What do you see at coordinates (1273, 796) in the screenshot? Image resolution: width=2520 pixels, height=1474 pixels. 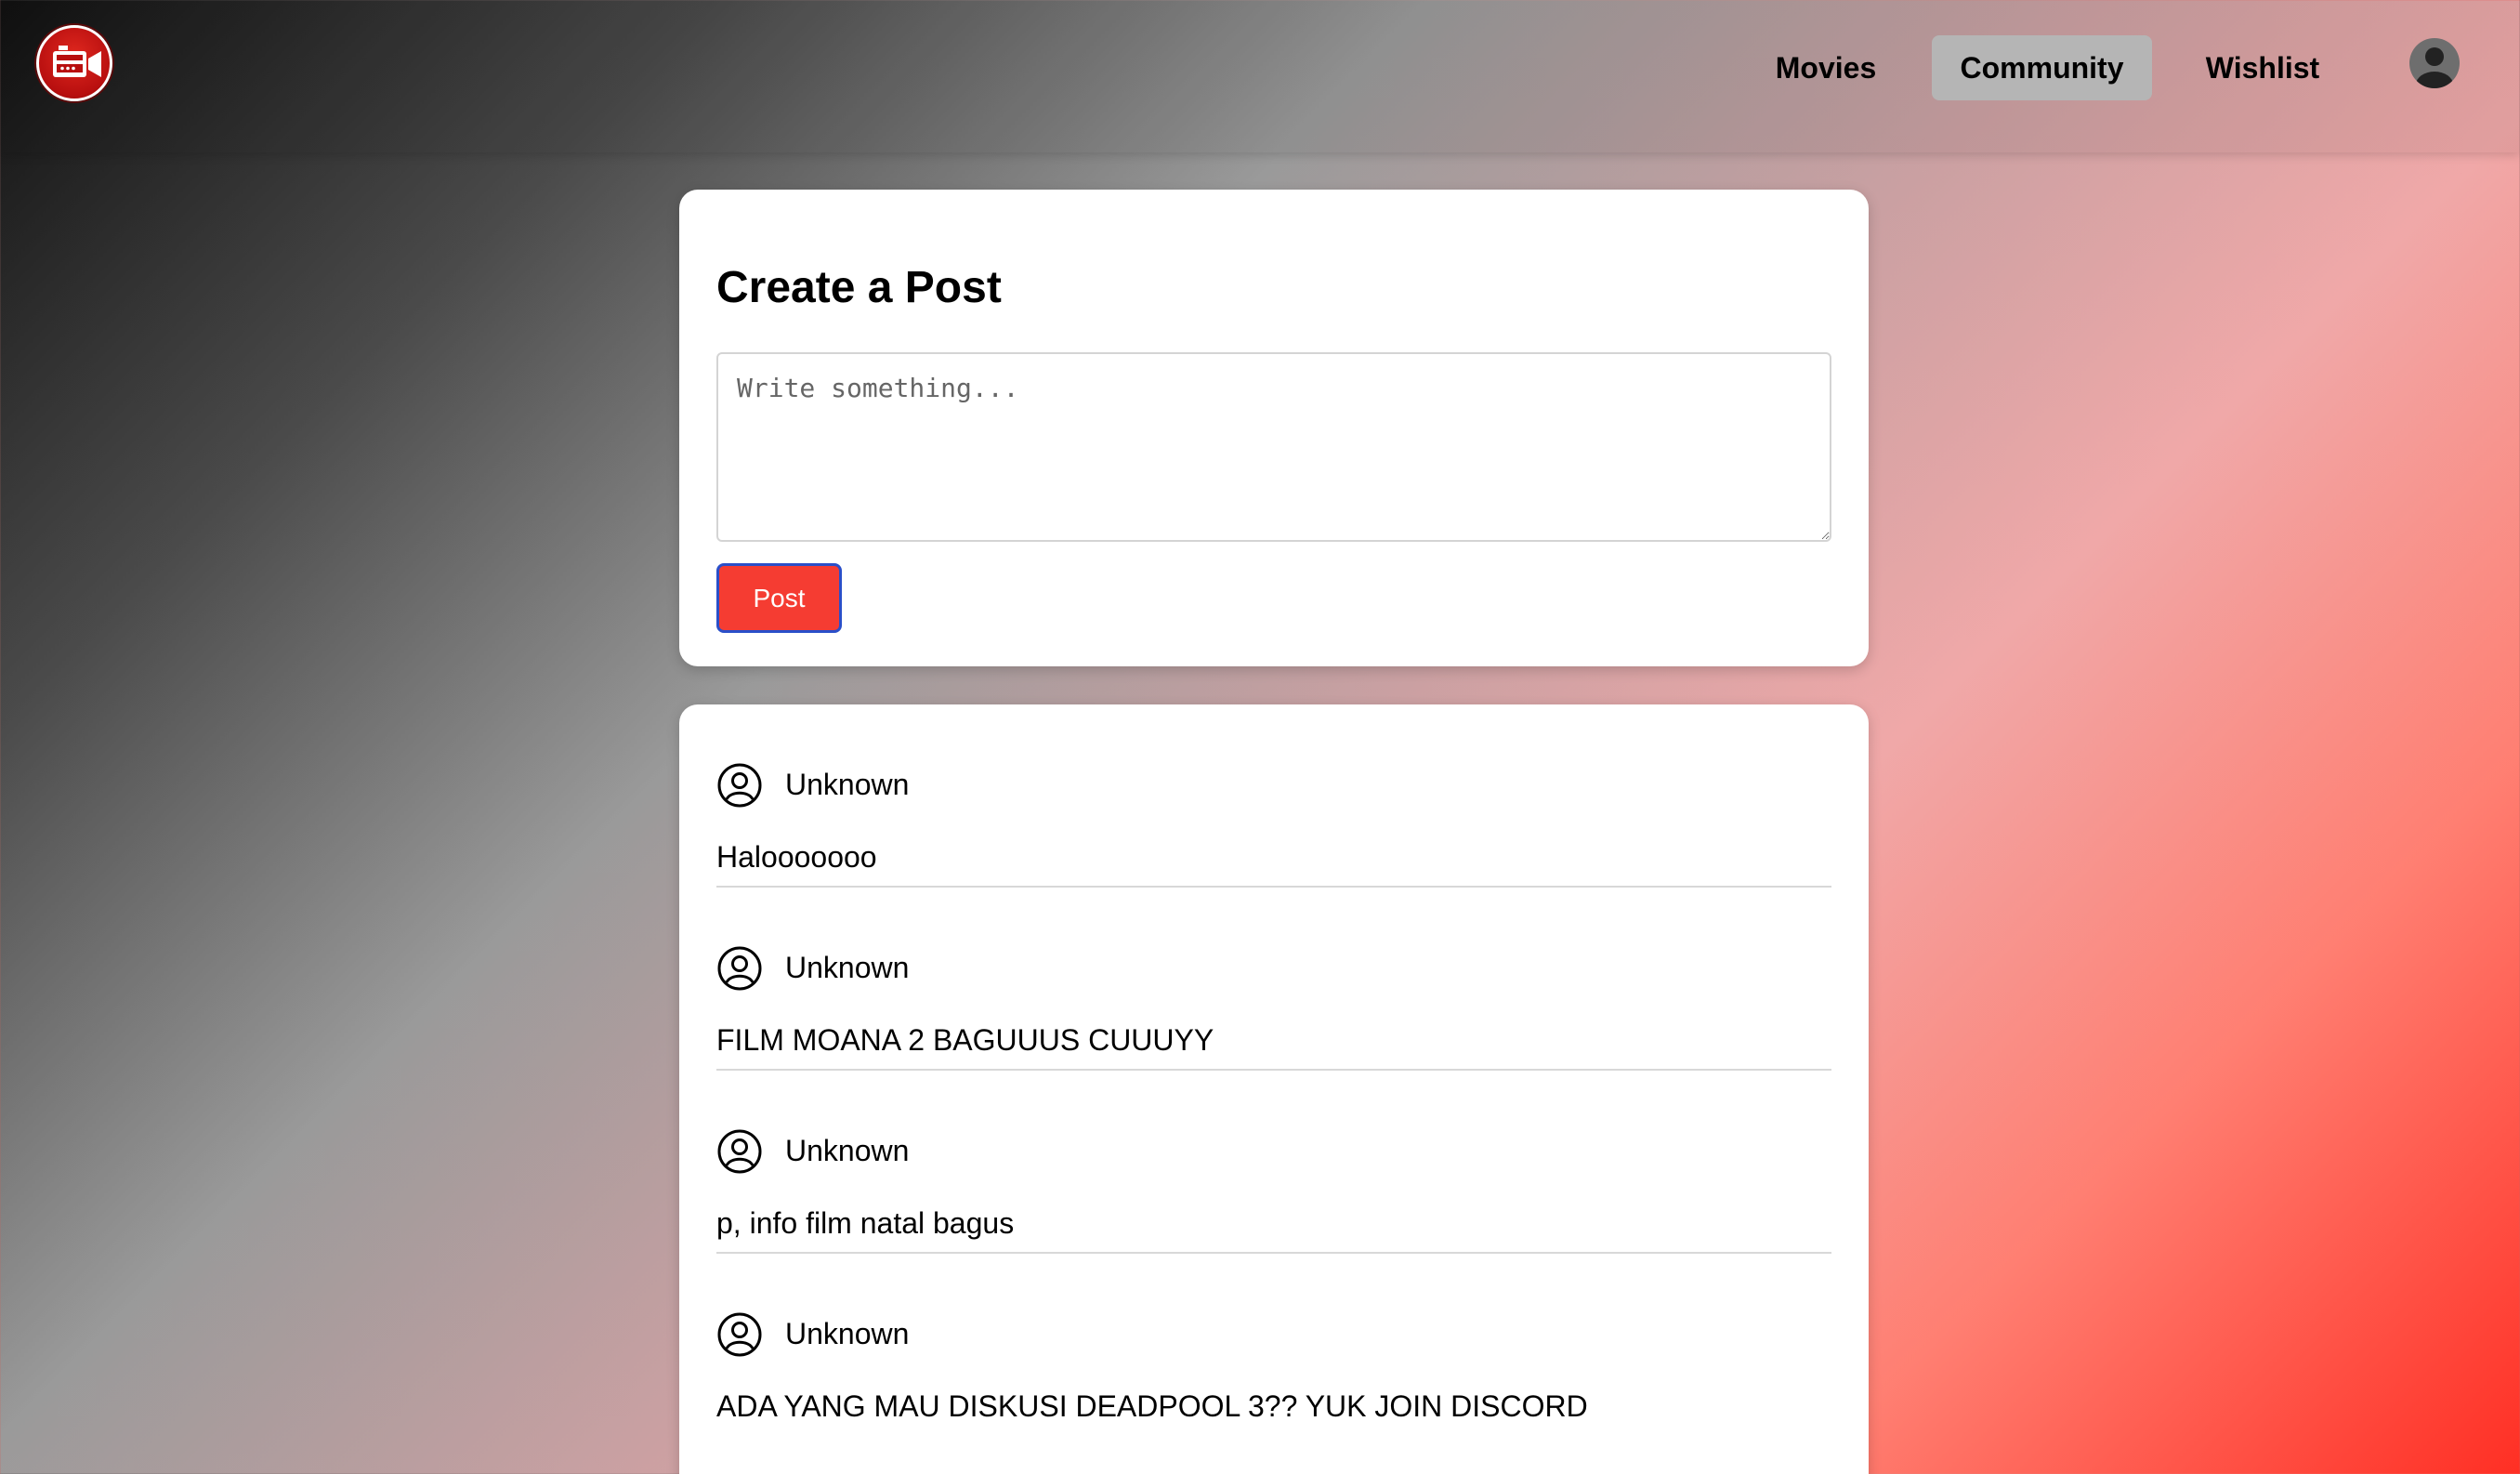 I see `post-item: Unknown Halooooooo` at bounding box center [1273, 796].